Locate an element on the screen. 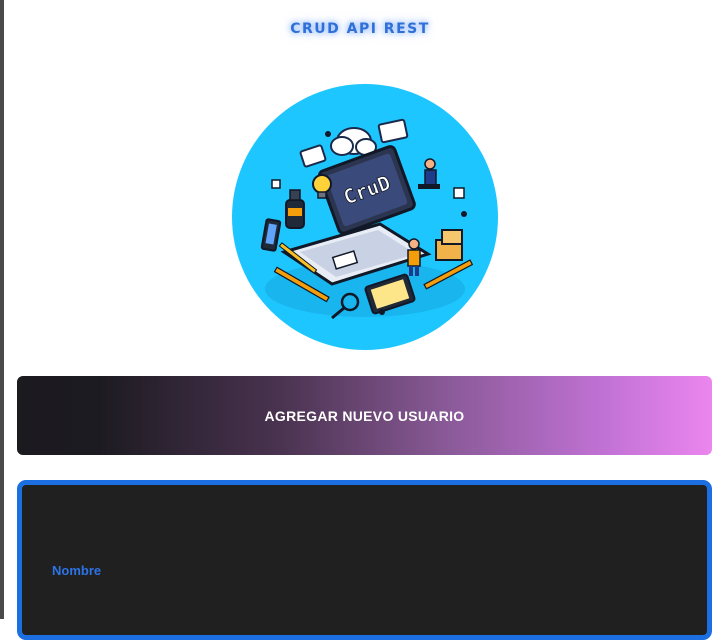 The height and width of the screenshot is (640, 720). name-field-label: Nombre is located at coordinates (77, 570).